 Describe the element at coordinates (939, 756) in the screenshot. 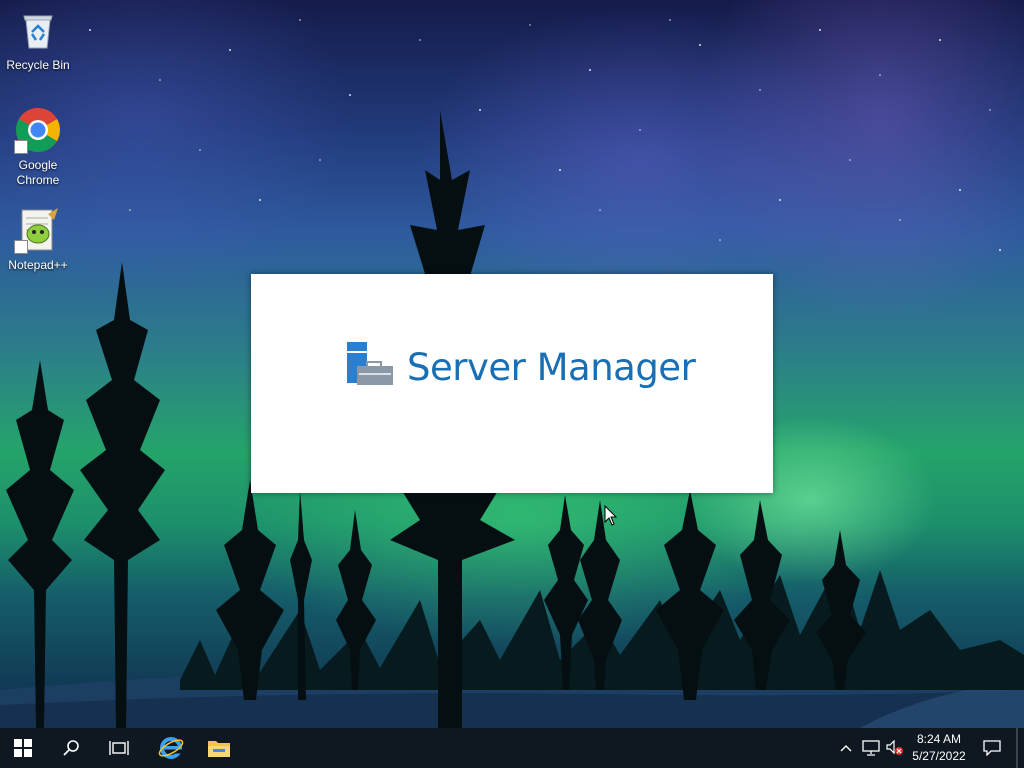

I see `clock-date: 5/27/2022` at that location.